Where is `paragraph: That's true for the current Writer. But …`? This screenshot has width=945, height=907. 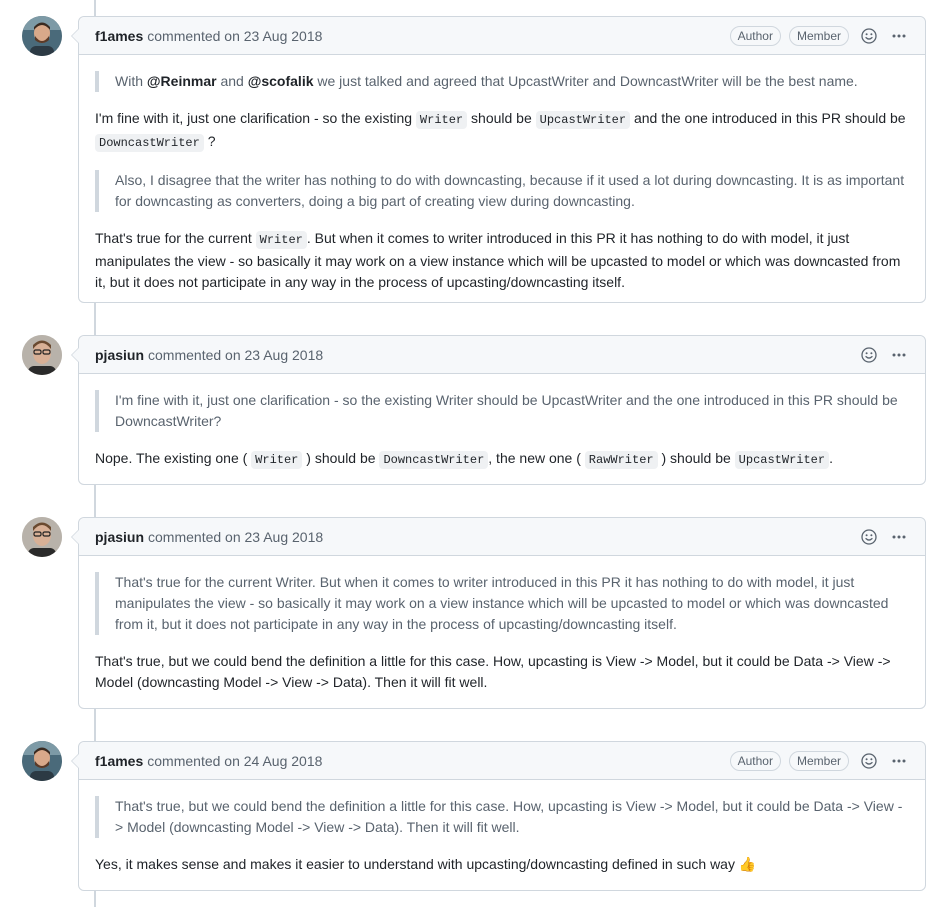
paragraph: That's true for the current Writer. But … is located at coordinates (502, 260).